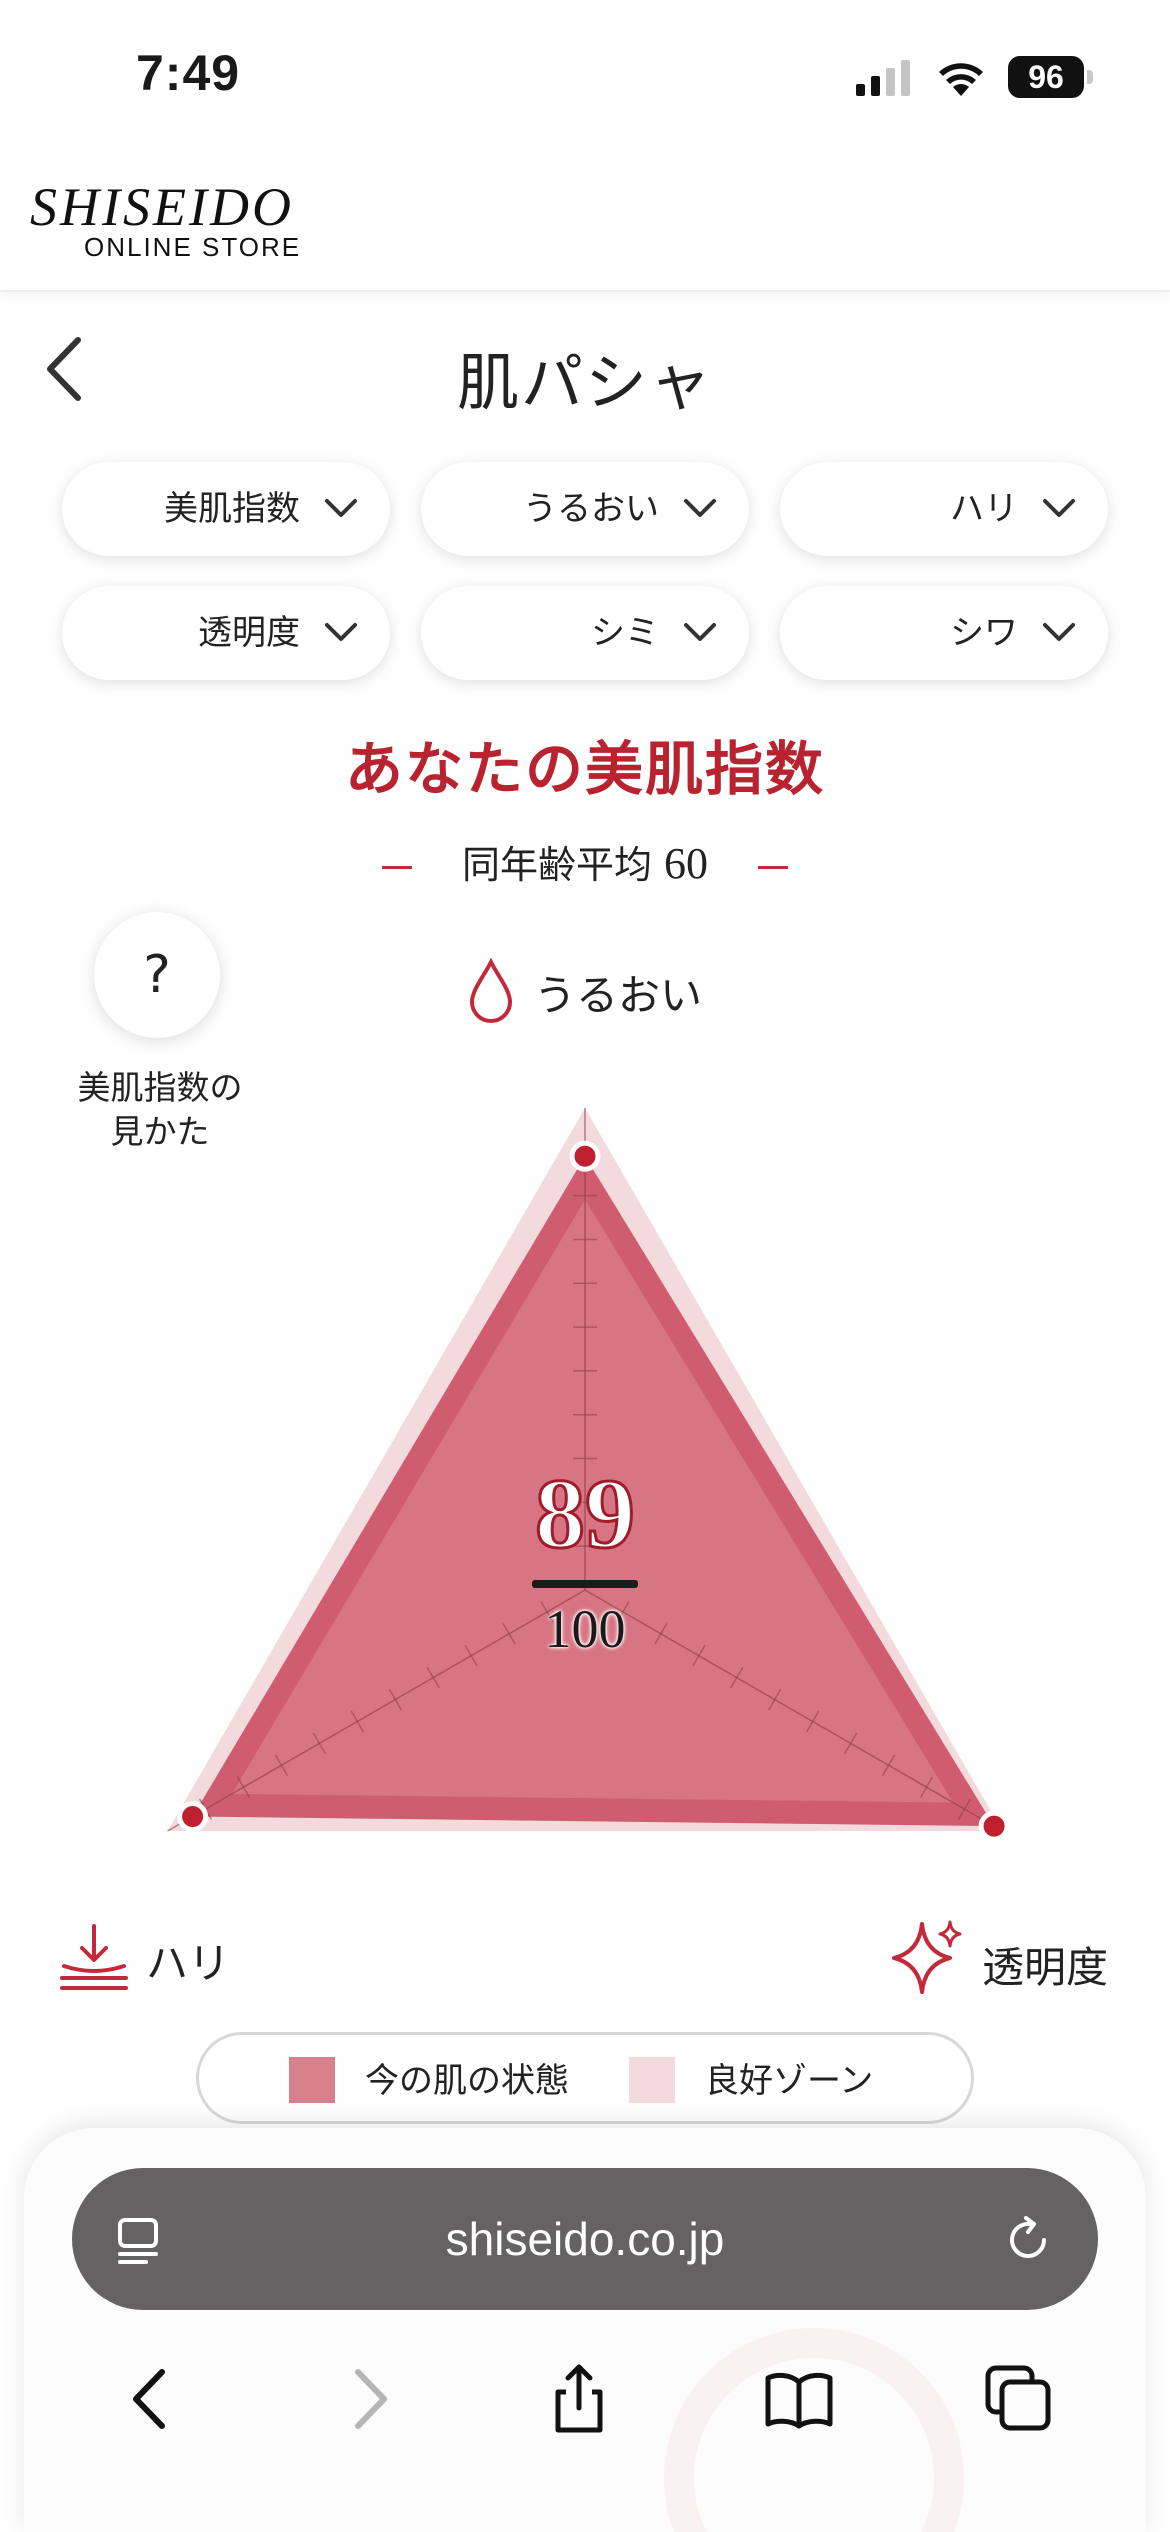 This screenshot has width=1170, height=2532. I want to click on chart-legend: 今の肌の状態 良好ゾーン, so click(585, 2078).